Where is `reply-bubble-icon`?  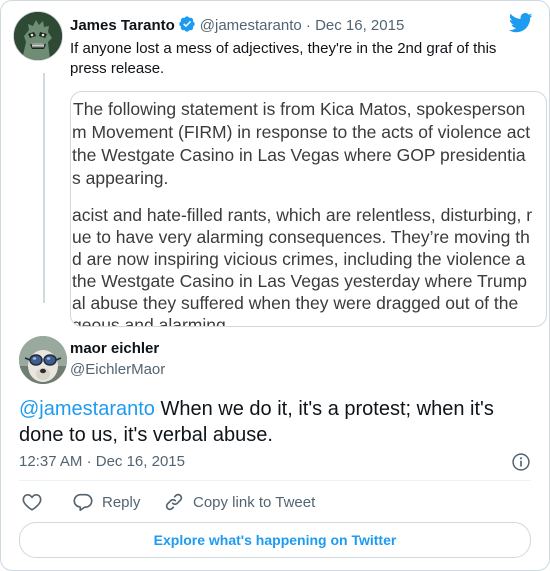 reply-bubble-icon is located at coordinates (83, 502).